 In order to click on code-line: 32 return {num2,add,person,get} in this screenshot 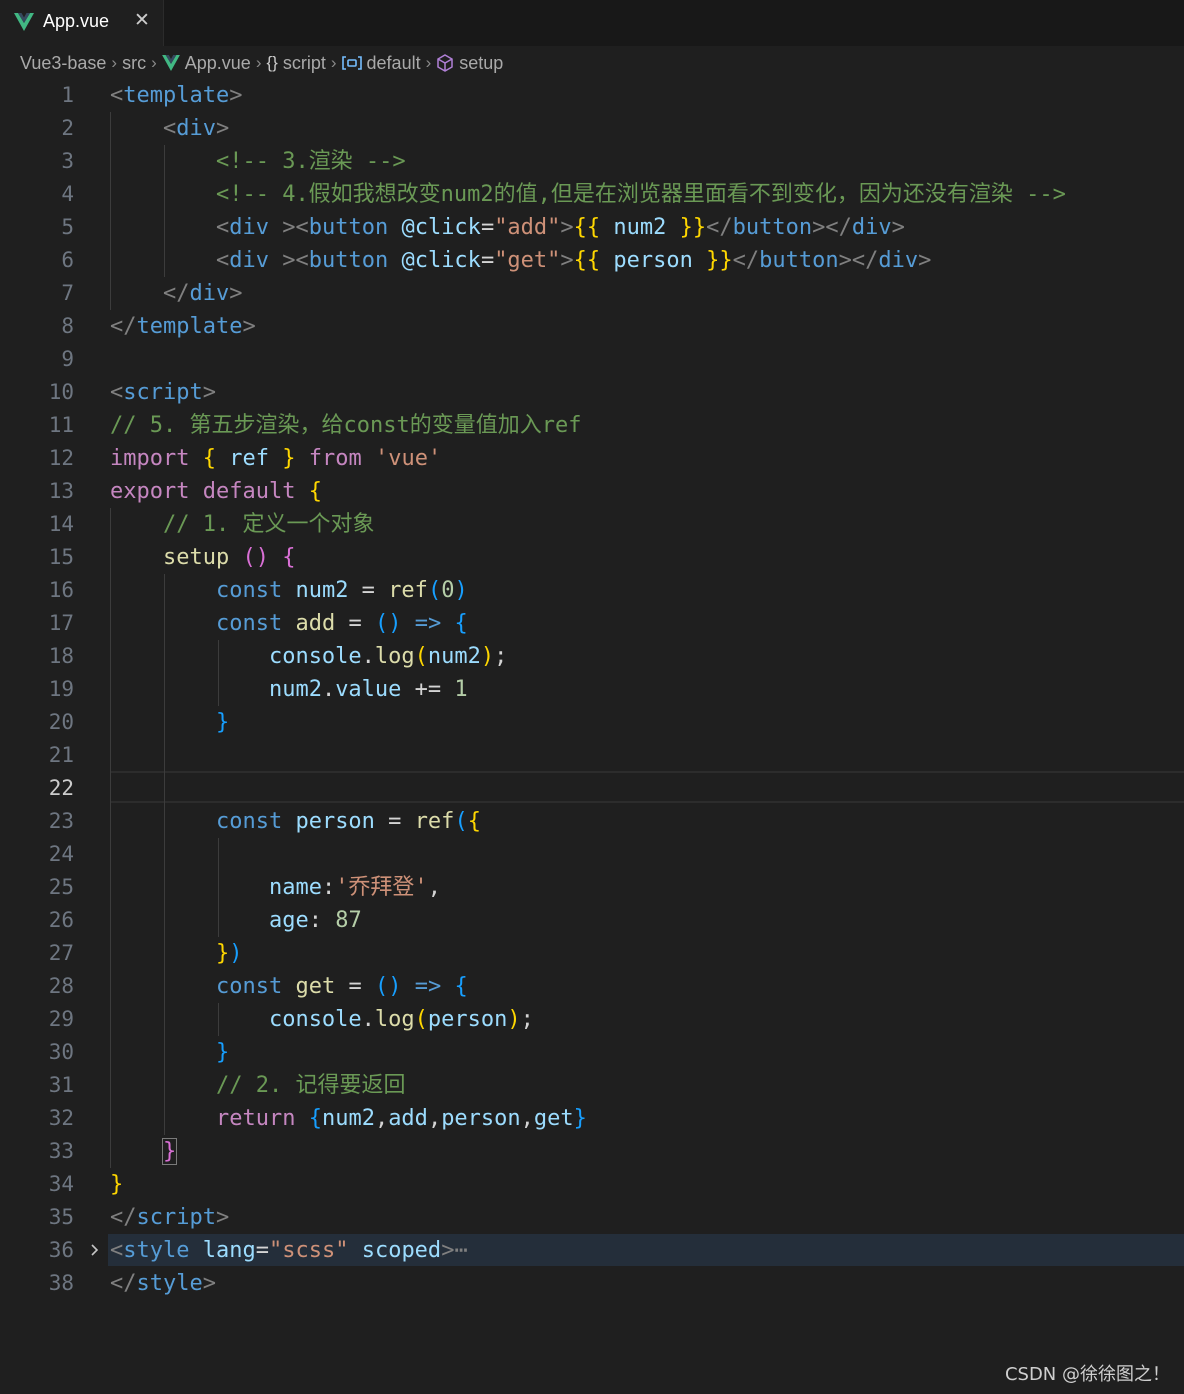, I will do `click(592, 1118)`.